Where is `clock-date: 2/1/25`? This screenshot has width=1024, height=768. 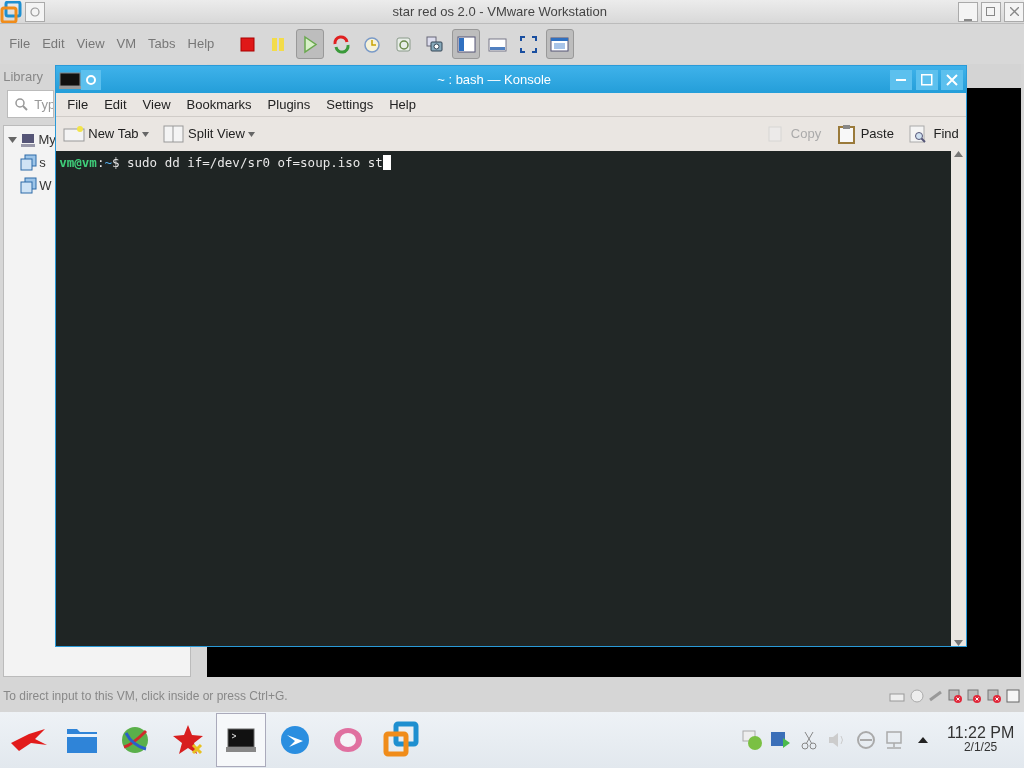 clock-date: 2/1/25 is located at coordinates (980, 748).